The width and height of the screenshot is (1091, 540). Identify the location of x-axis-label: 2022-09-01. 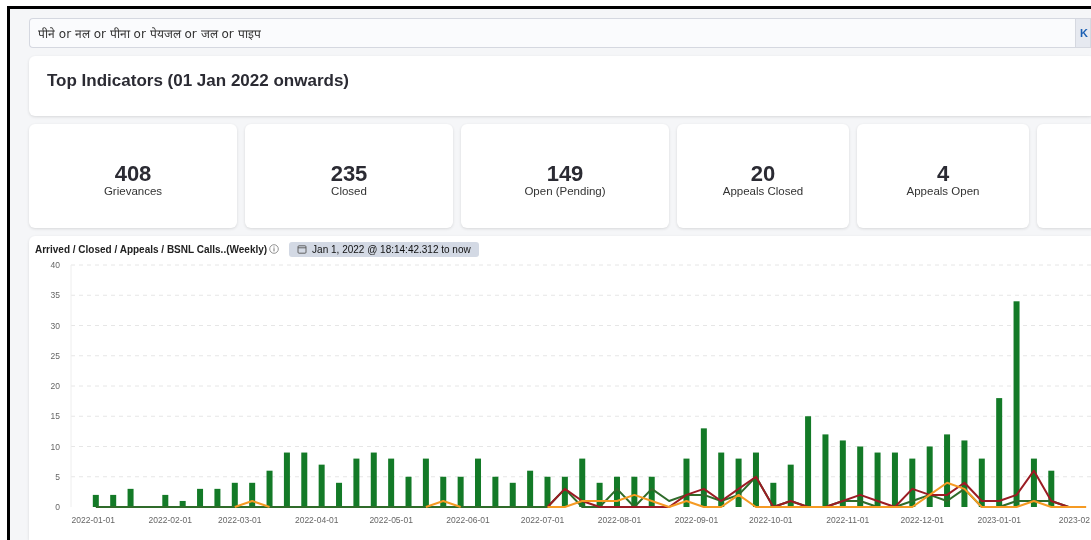
(696, 520).